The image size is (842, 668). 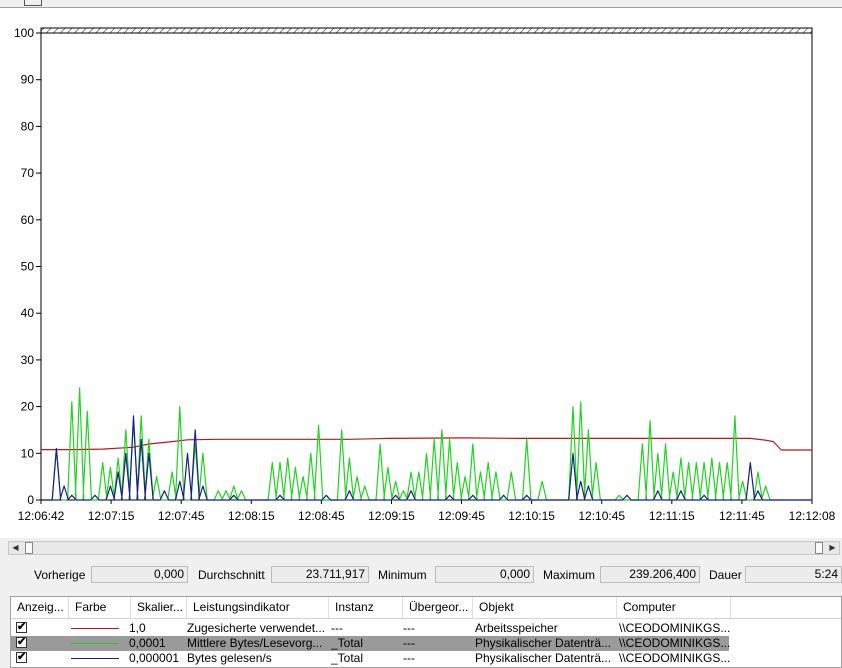 What do you see at coordinates (461, 516) in the screenshot?
I see `x-tick-label: 12:09:45` at bounding box center [461, 516].